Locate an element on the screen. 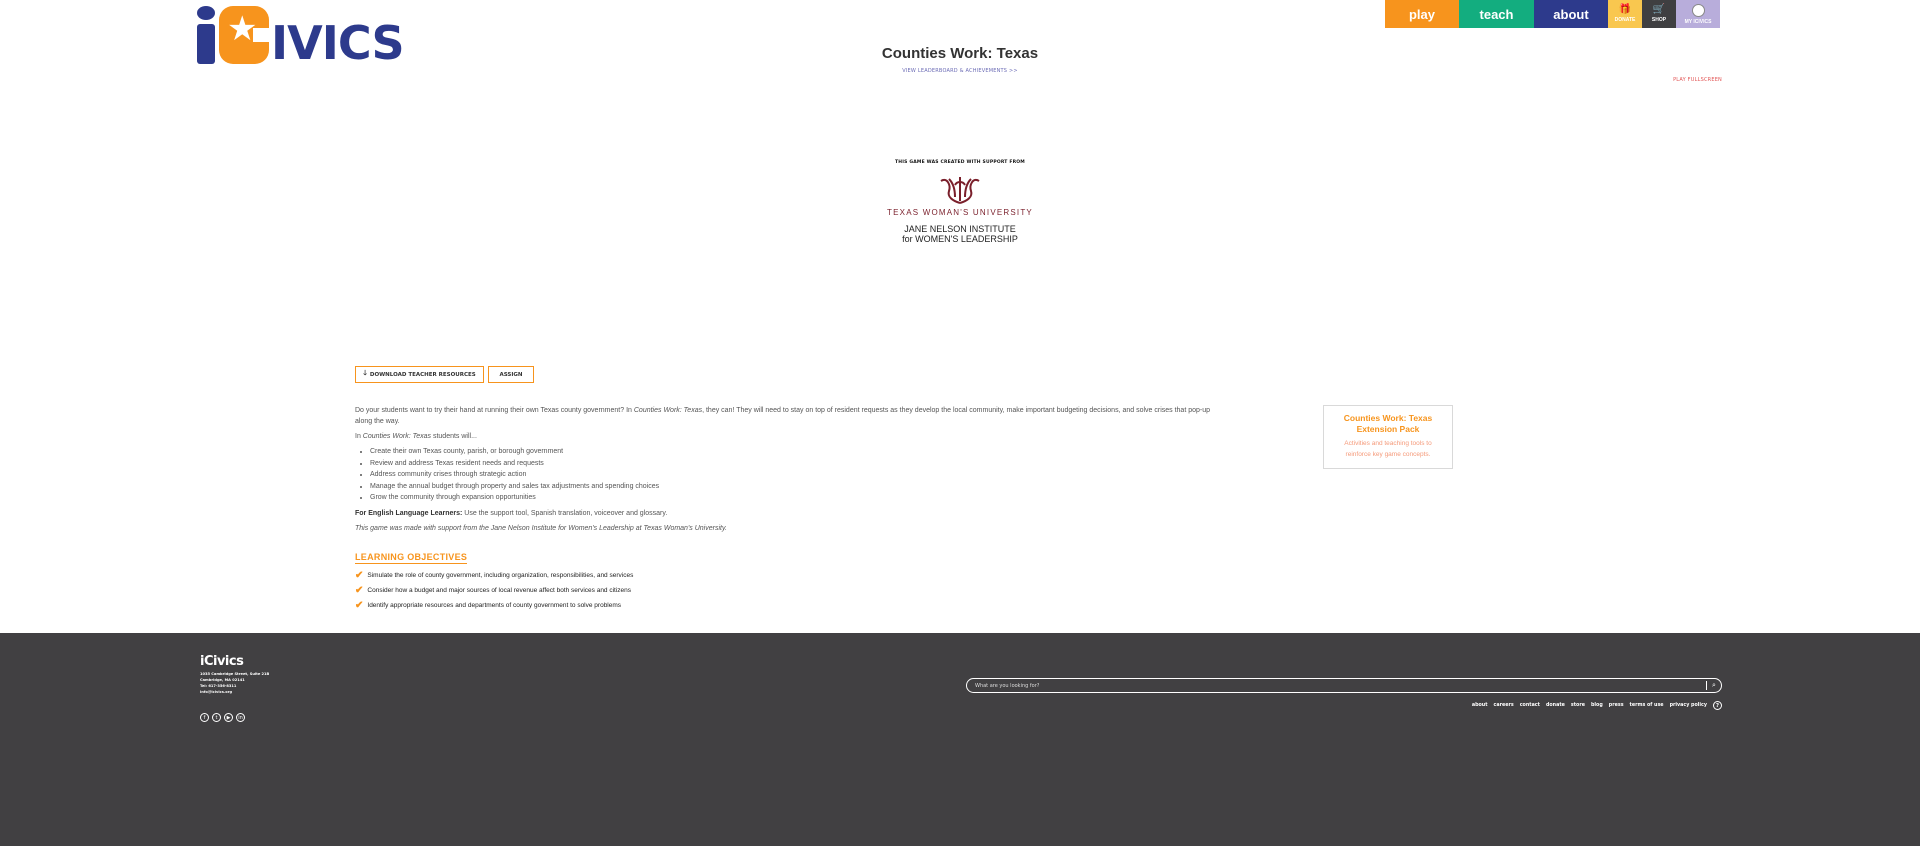 The image size is (1920, 846). learning-objectives-title: LEARNING OBJECTIVES is located at coordinates (411, 558).